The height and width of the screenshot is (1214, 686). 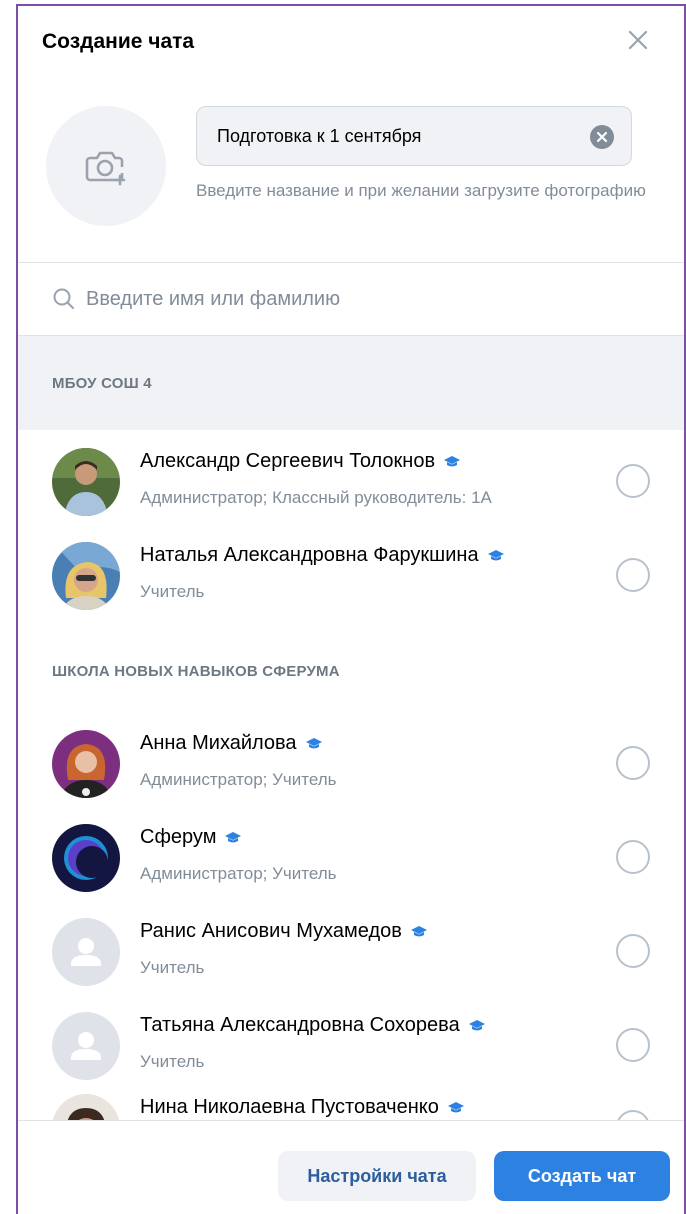 I want to click on chat-name-value: Подготовка к 1 сентября, so click(x=319, y=135).